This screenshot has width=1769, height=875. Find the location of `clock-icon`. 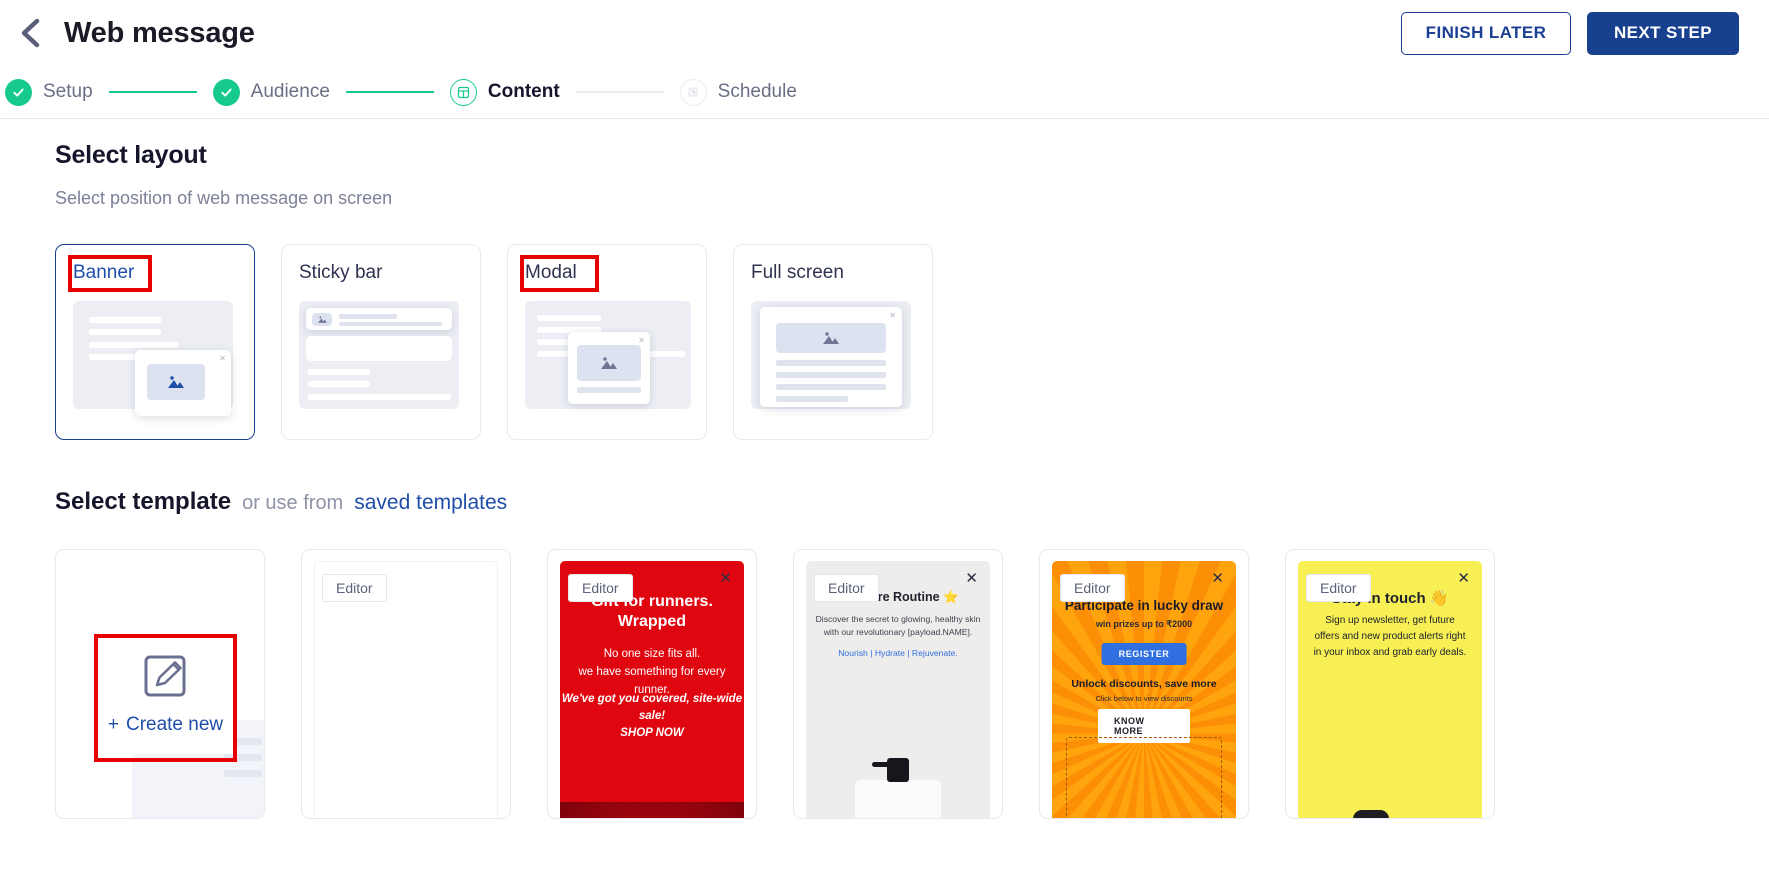

clock-icon is located at coordinates (693, 92).